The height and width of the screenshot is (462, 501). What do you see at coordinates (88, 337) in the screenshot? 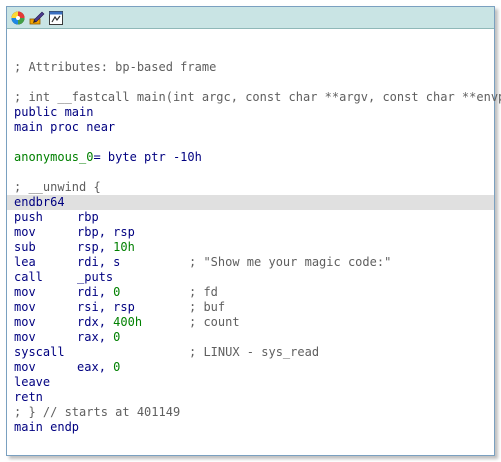
I see `operand-token: rax` at bounding box center [88, 337].